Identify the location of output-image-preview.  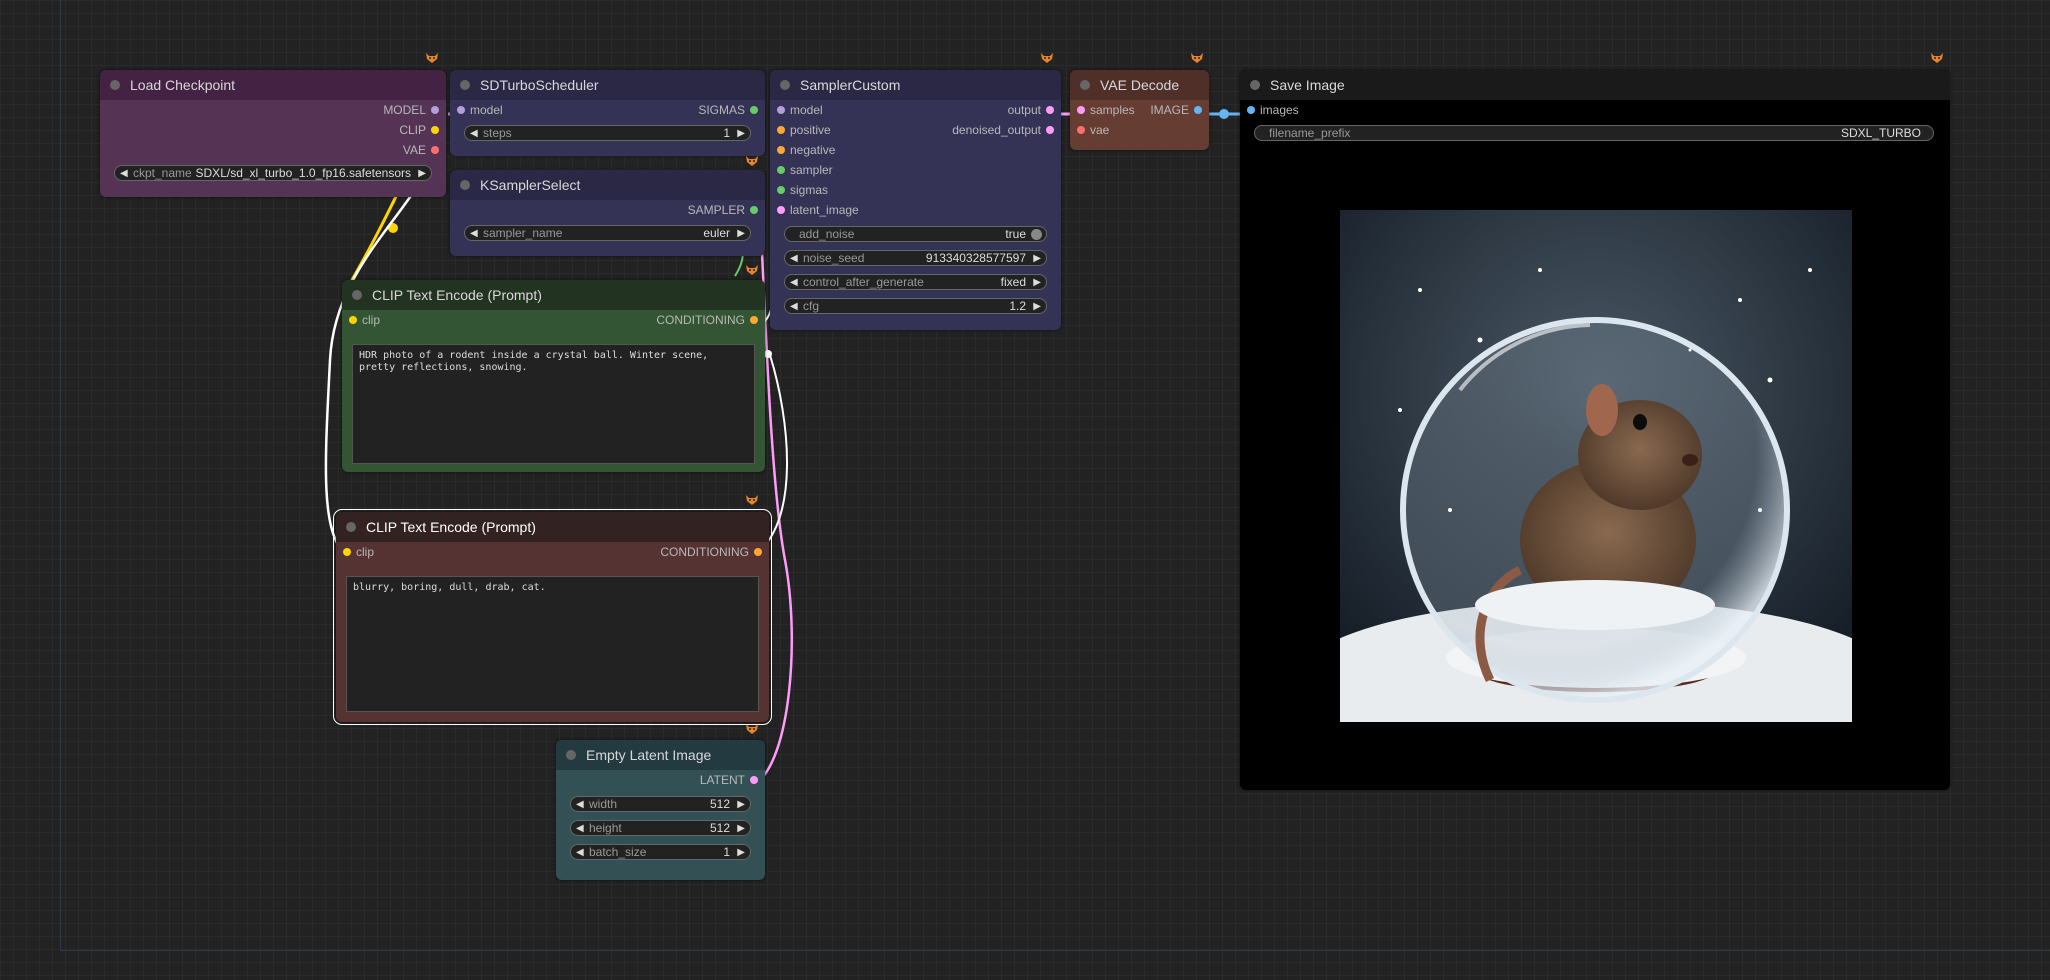
(1596, 466).